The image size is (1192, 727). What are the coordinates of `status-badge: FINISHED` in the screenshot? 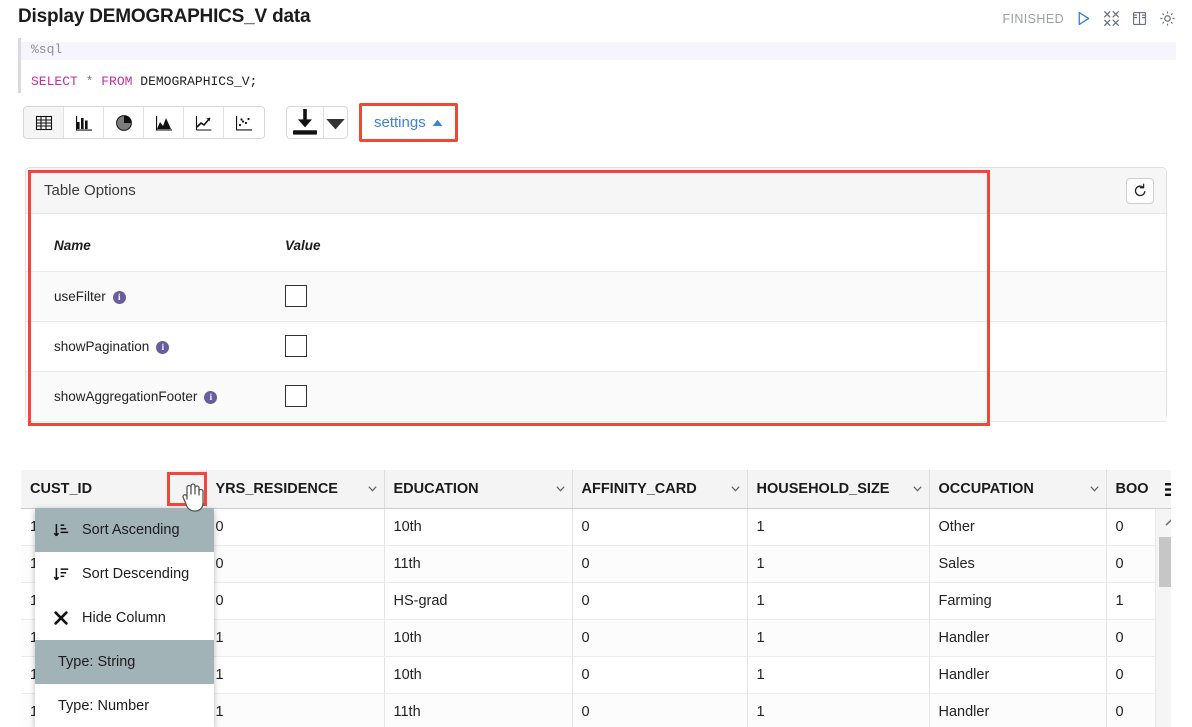 It's located at (1033, 18).